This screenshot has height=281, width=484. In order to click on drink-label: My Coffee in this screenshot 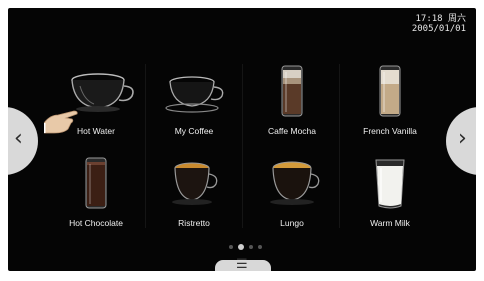, I will do `click(194, 131)`.